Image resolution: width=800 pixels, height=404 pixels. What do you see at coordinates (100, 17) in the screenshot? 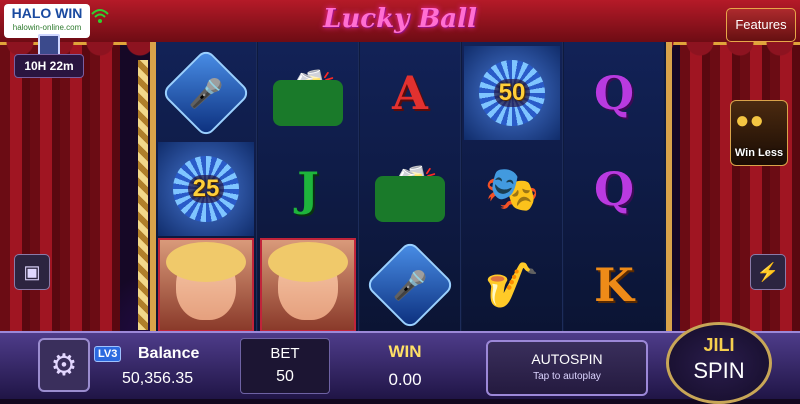
I see `wifi-icon` at bounding box center [100, 17].